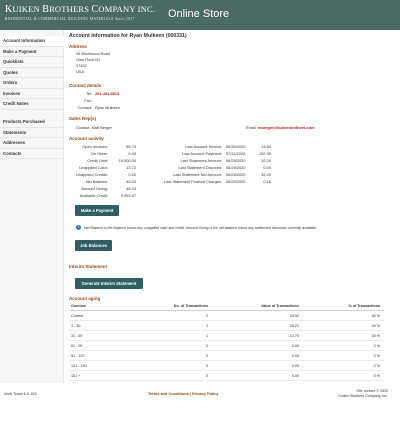 The image size is (400, 425). I want to click on sidebar-item-products-purchased: Products Purchased, so click(32, 122).